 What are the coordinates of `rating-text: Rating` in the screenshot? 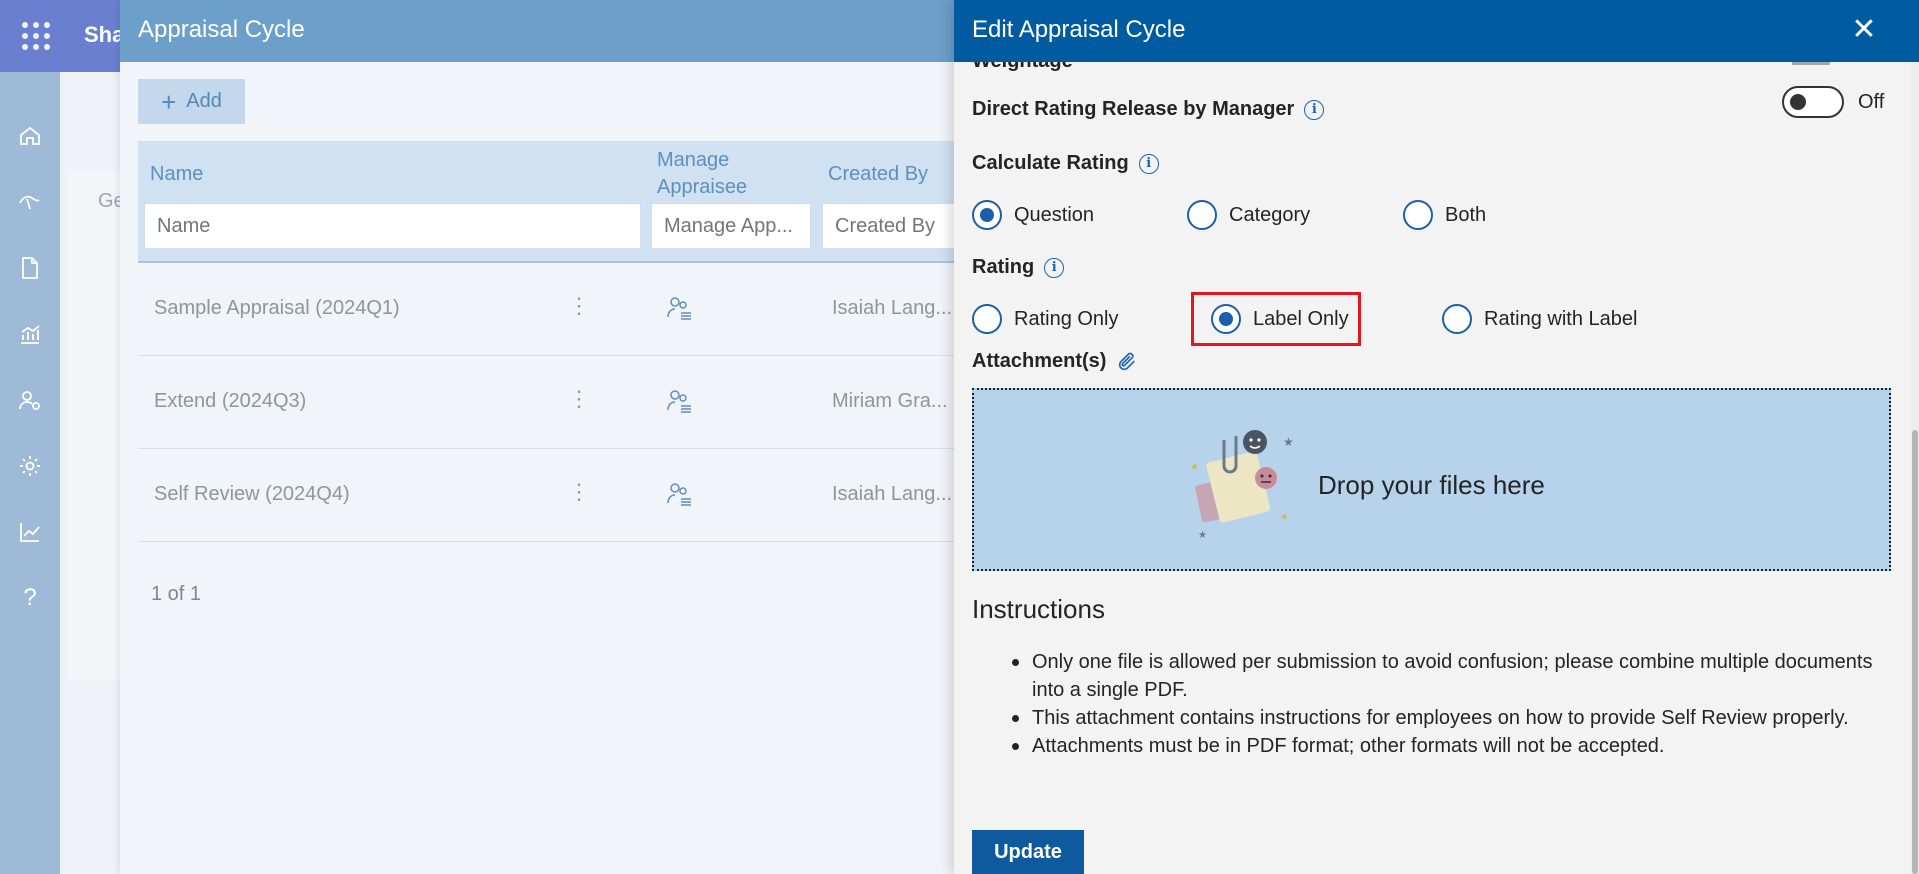 It's located at (1003, 267).